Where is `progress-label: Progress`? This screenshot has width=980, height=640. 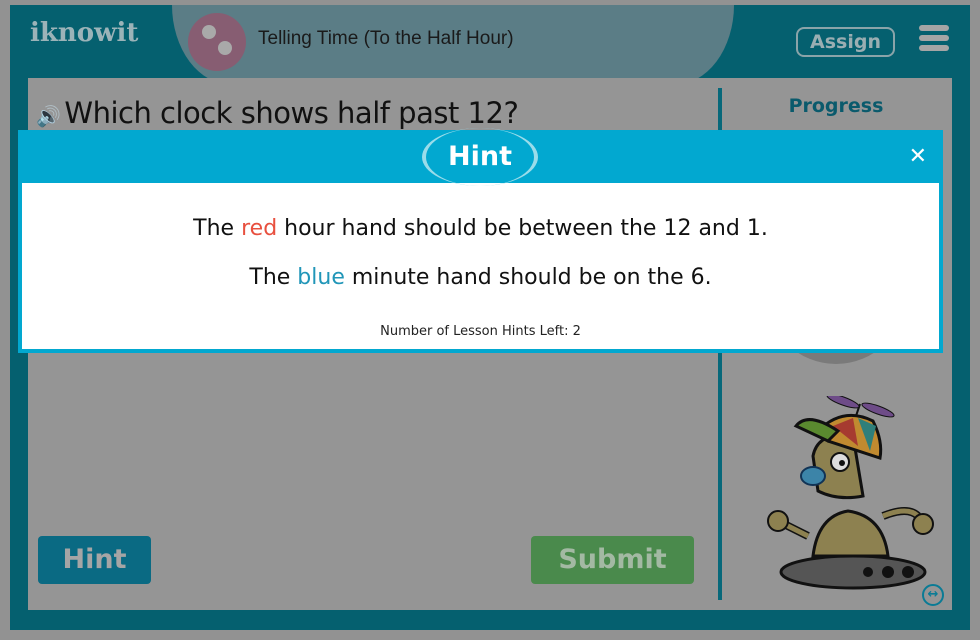 progress-label: Progress is located at coordinates (836, 106).